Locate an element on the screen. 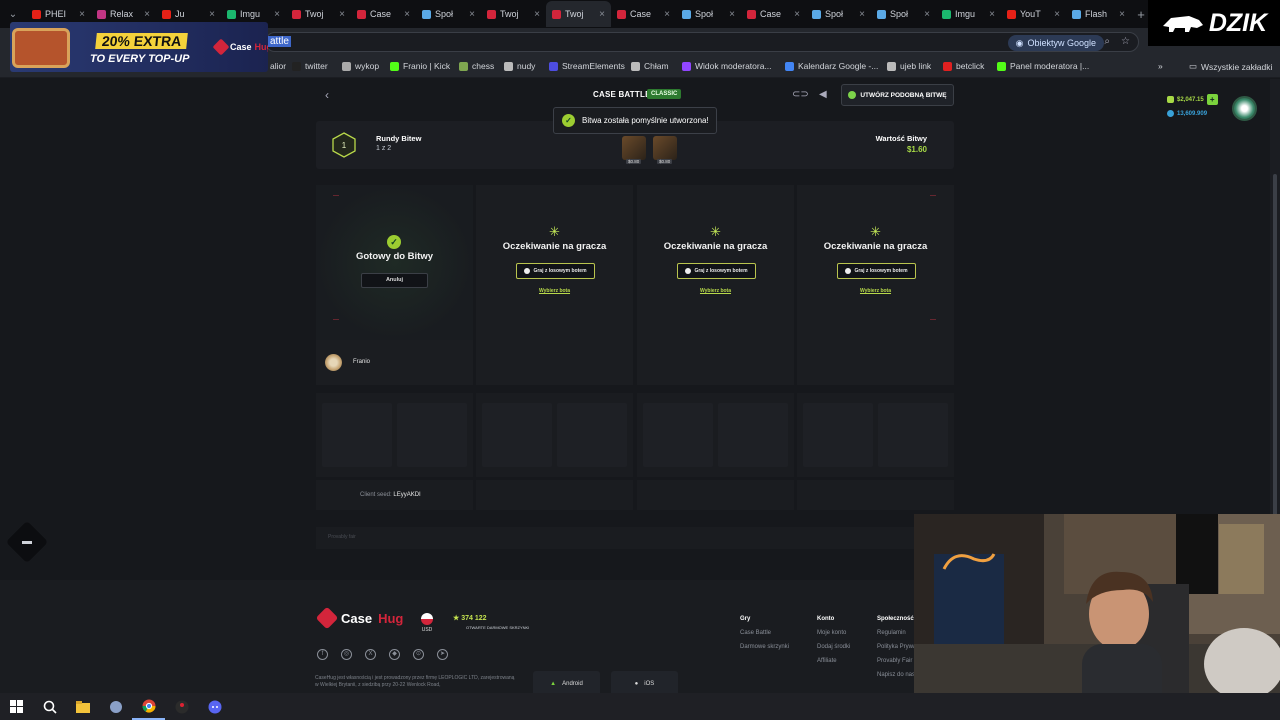 The height and width of the screenshot is (720, 1280). tab-title: Społ is located at coordinates (899, 14).